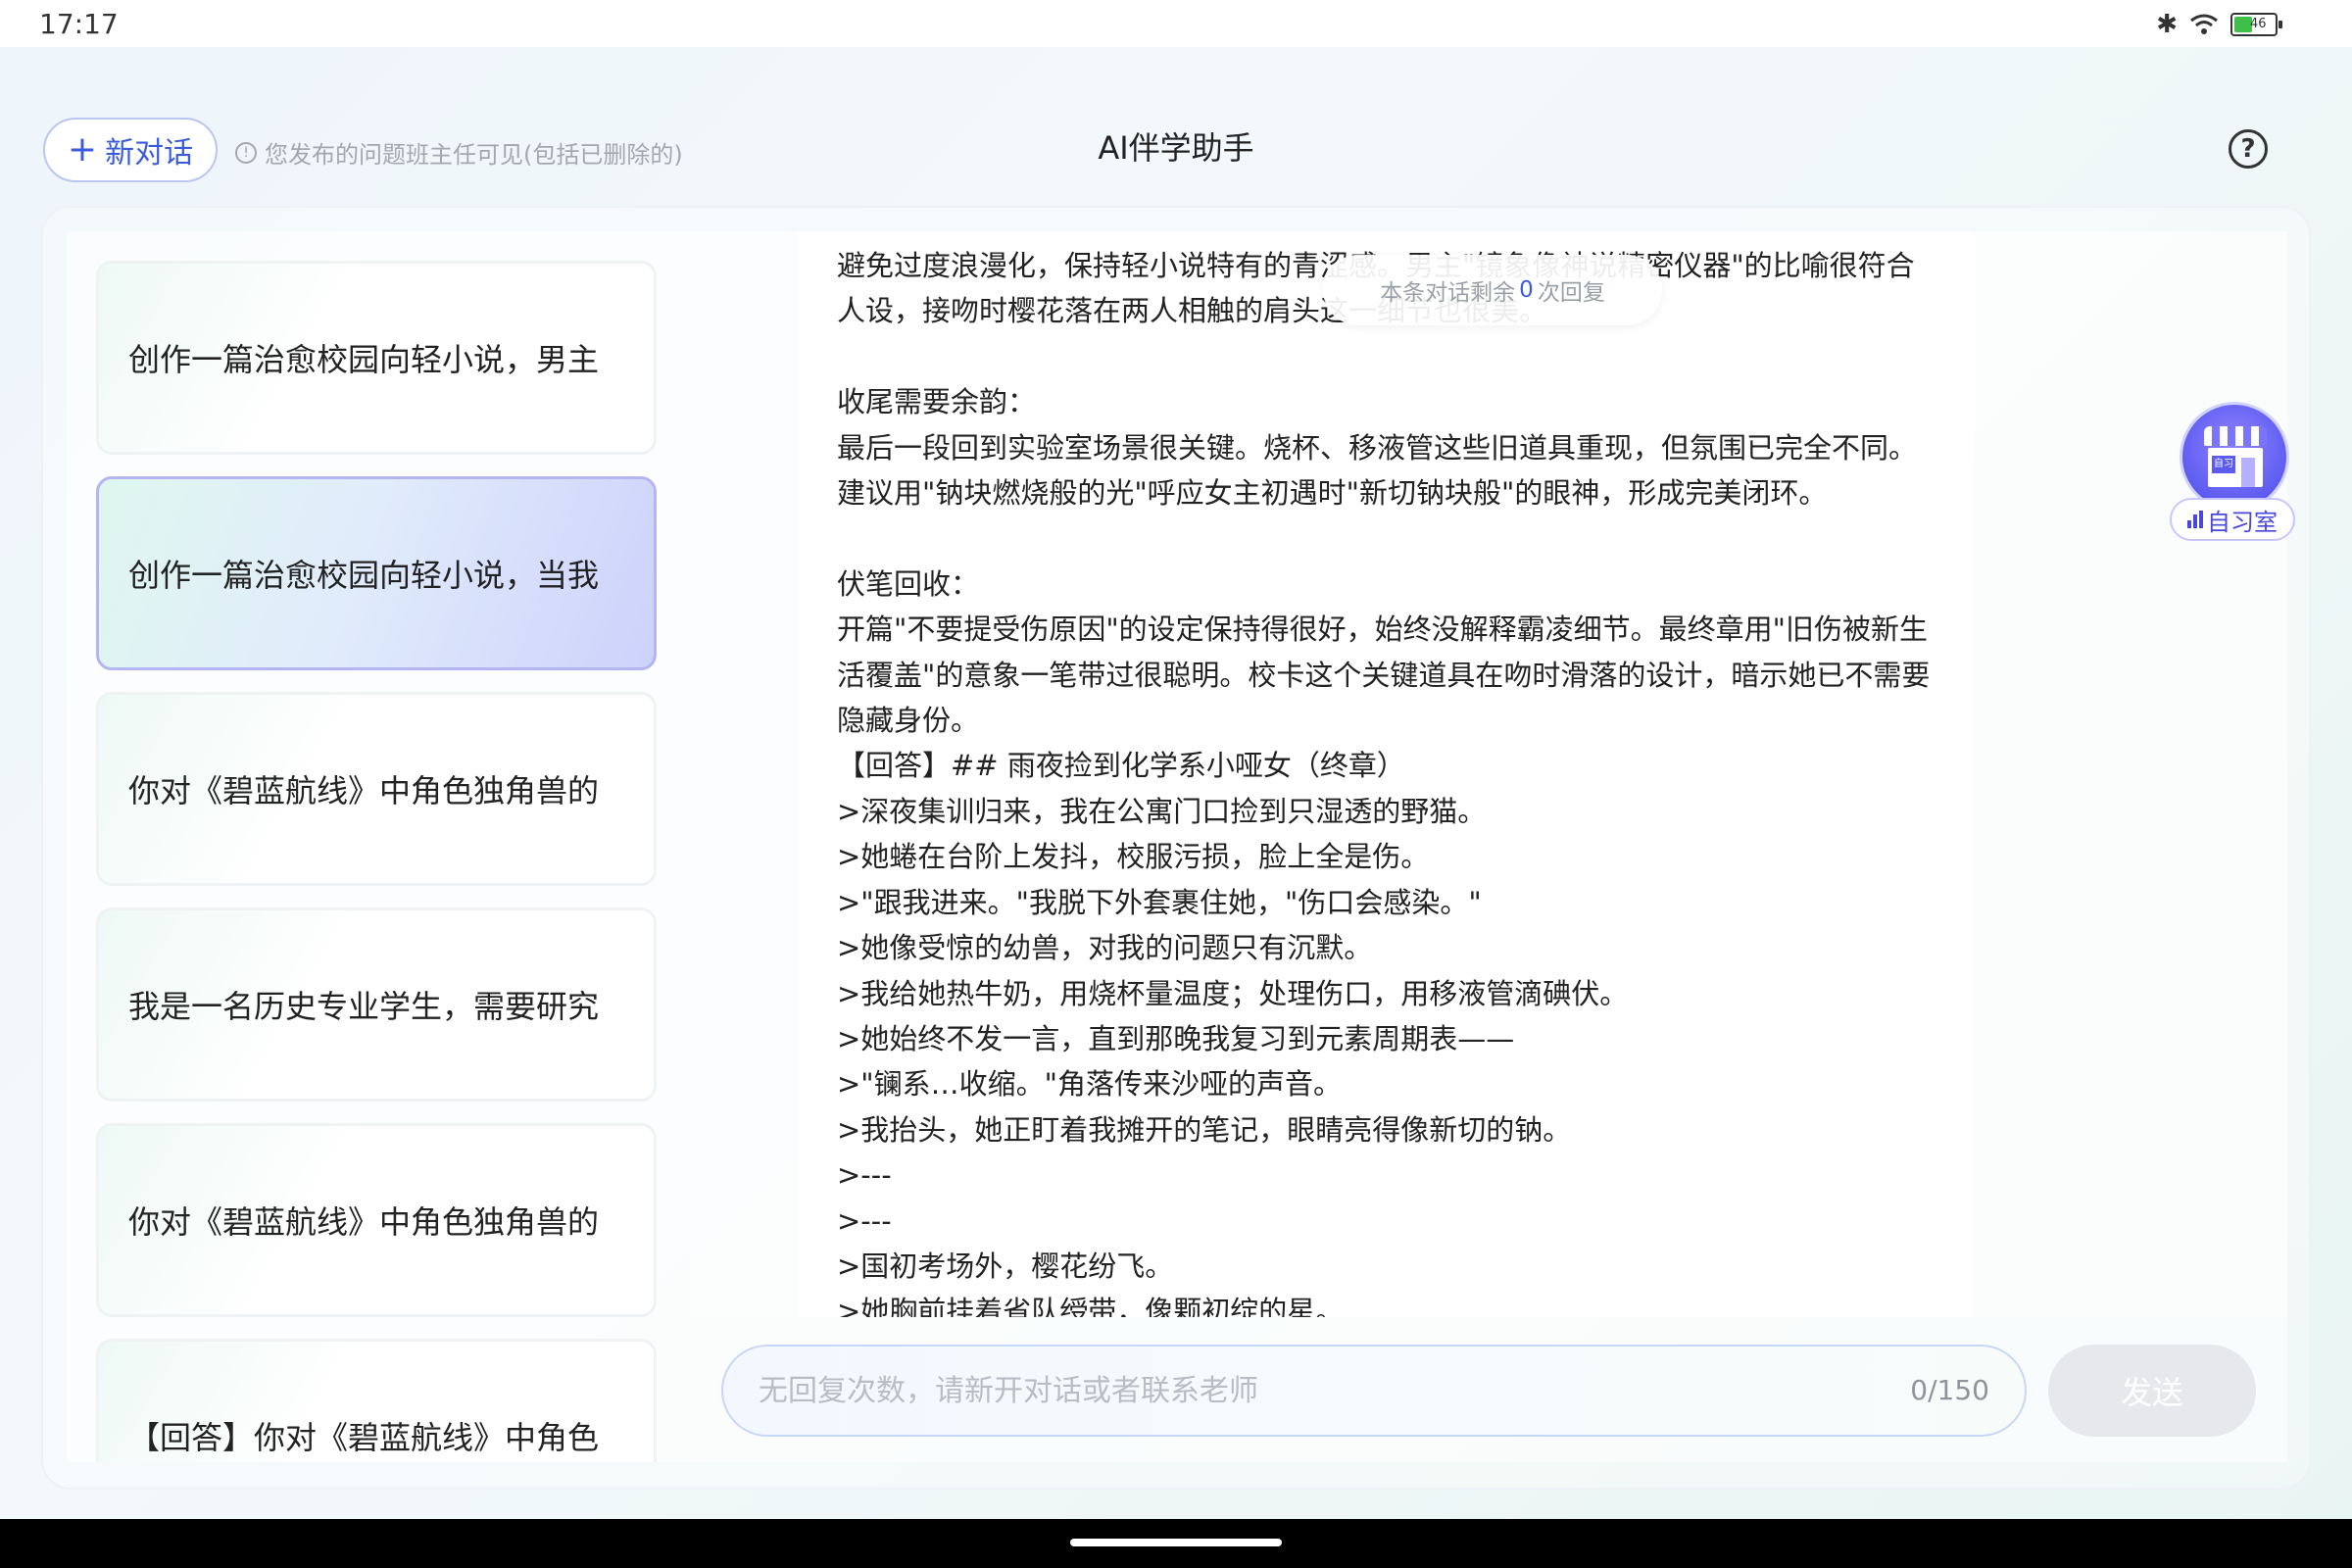 The width and height of the screenshot is (2352, 1568). What do you see at coordinates (1204, 1129) in the screenshot?
I see `message-line: >我抬头，她正盯着我摊开的笔记，眼睛亮得像新切的钠。` at bounding box center [1204, 1129].